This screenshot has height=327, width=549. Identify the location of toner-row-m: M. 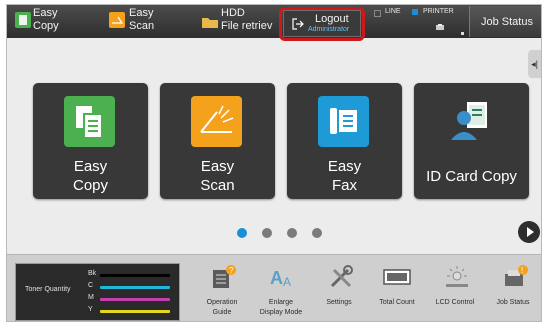
(129, 299).